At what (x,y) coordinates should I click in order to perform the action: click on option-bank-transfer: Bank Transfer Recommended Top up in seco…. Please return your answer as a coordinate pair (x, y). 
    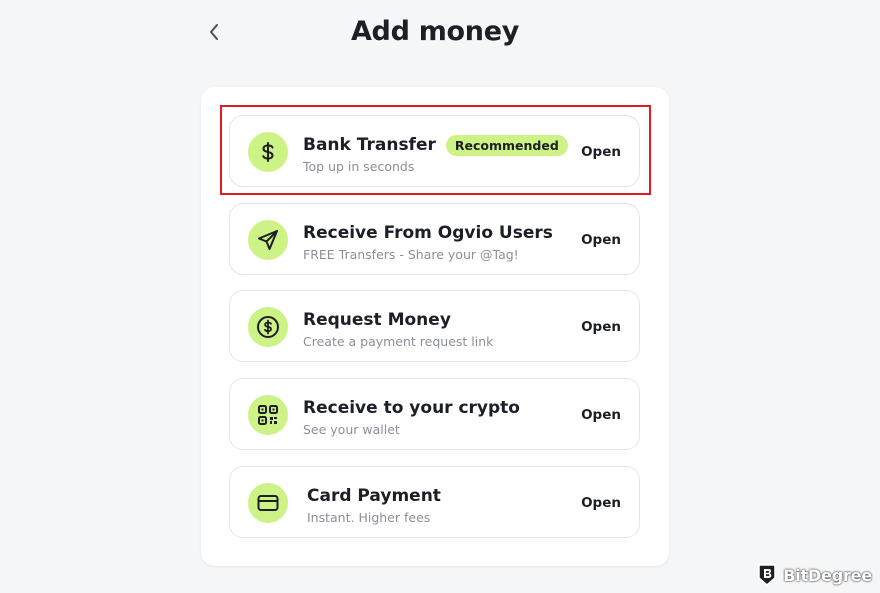
    Looking at the image, I should click on (434, 151).